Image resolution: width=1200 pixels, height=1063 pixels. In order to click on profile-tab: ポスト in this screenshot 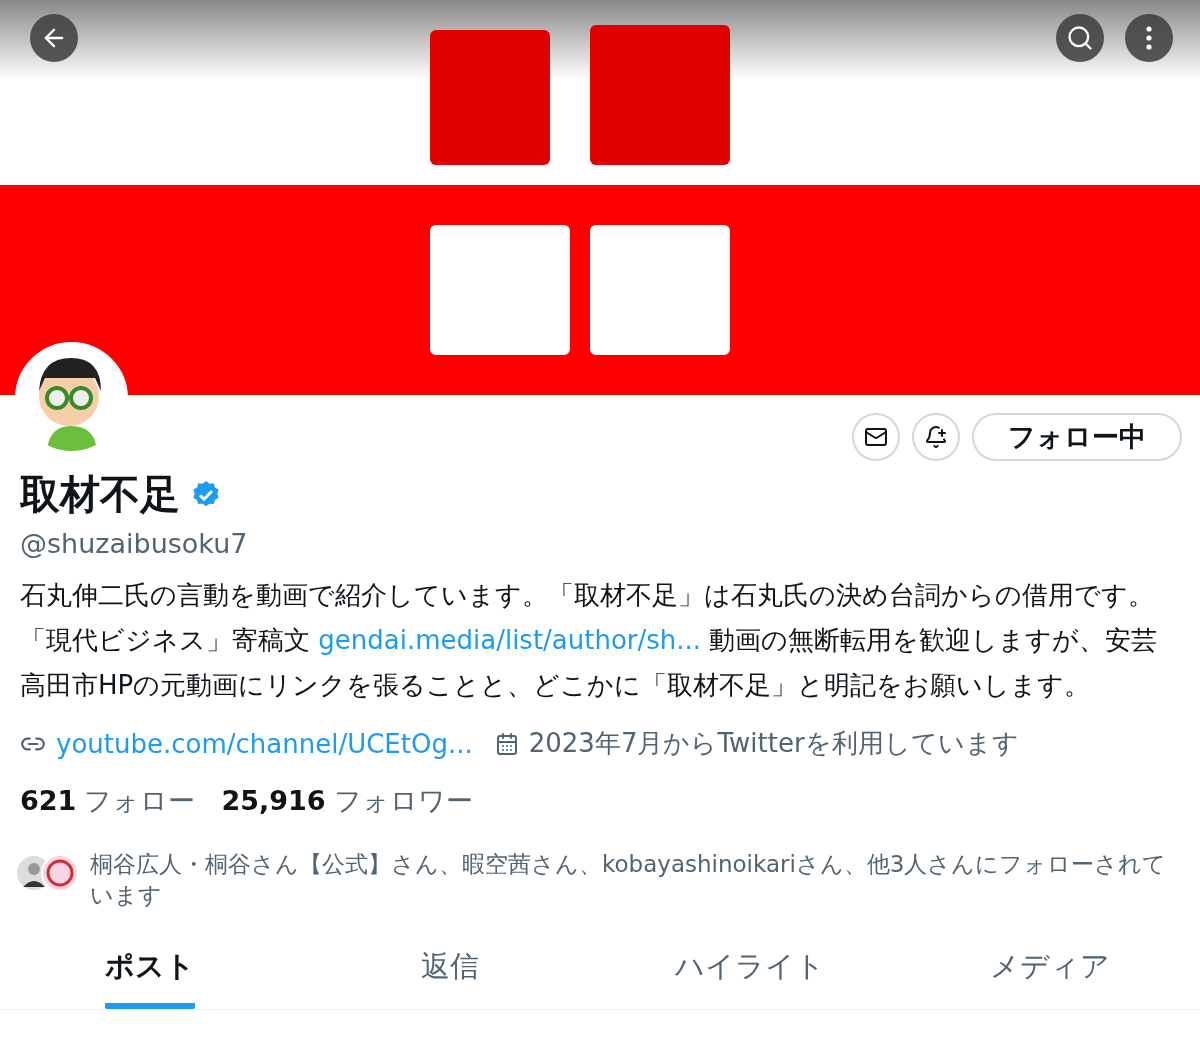, I will do `click(150, 973)`.